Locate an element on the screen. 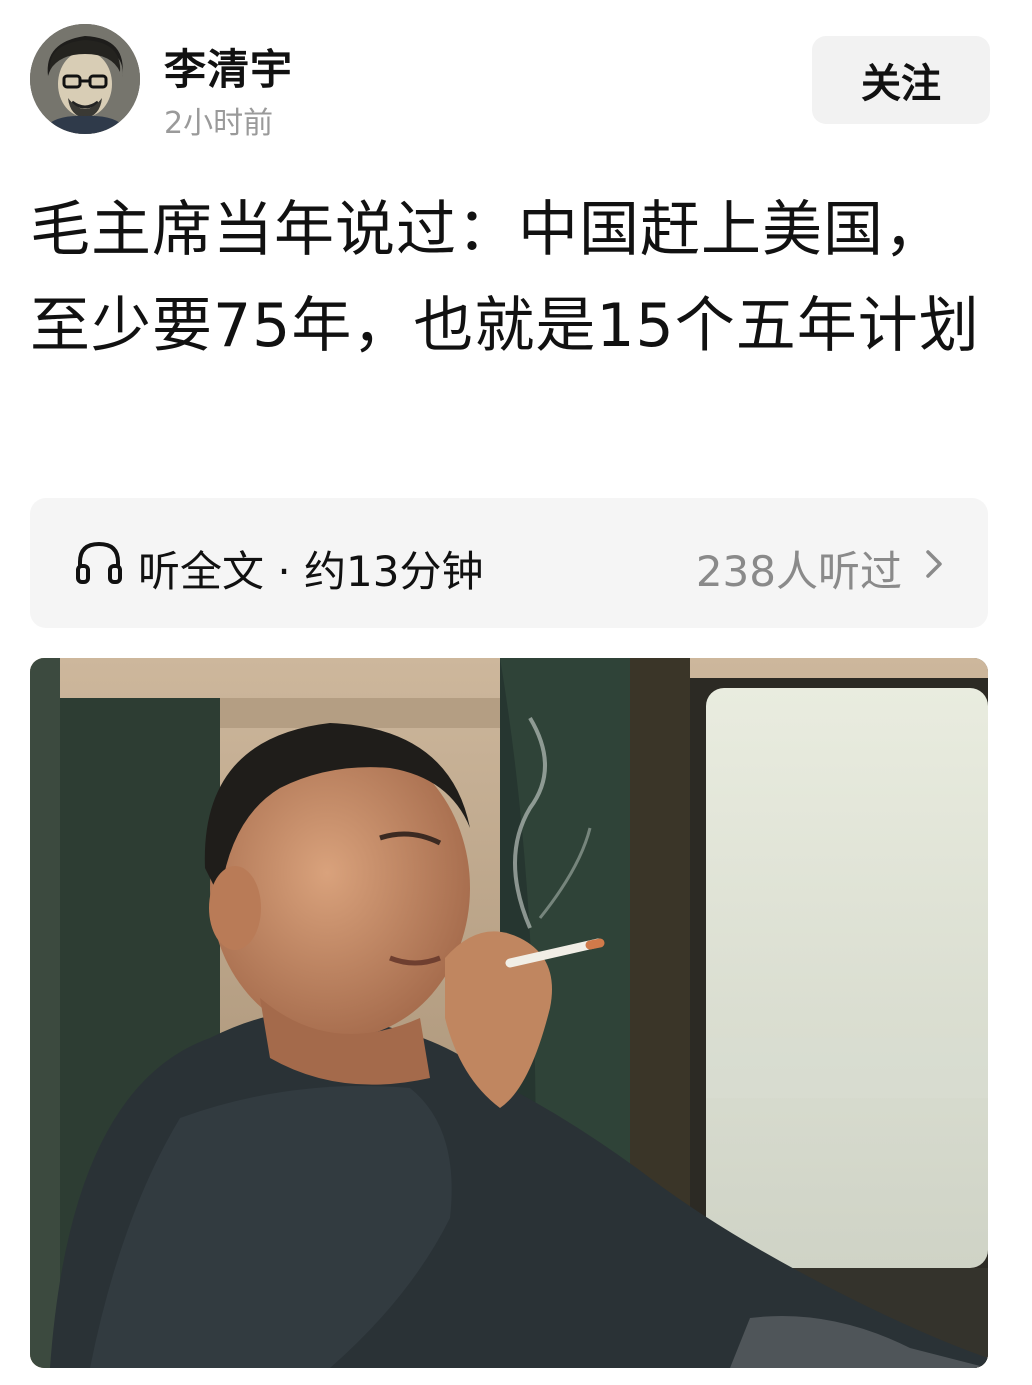 Image resolution: width=1032 pixels, height=1385 pixels. headphone-icon is located at coordinates (99, 562).